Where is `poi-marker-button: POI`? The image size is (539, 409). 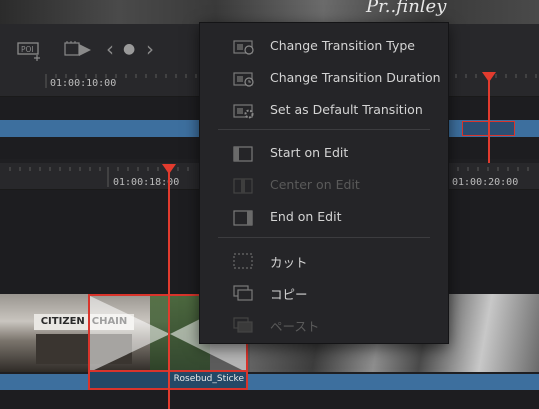
poi-marker-button: POI is located at coordinates (30, 50).